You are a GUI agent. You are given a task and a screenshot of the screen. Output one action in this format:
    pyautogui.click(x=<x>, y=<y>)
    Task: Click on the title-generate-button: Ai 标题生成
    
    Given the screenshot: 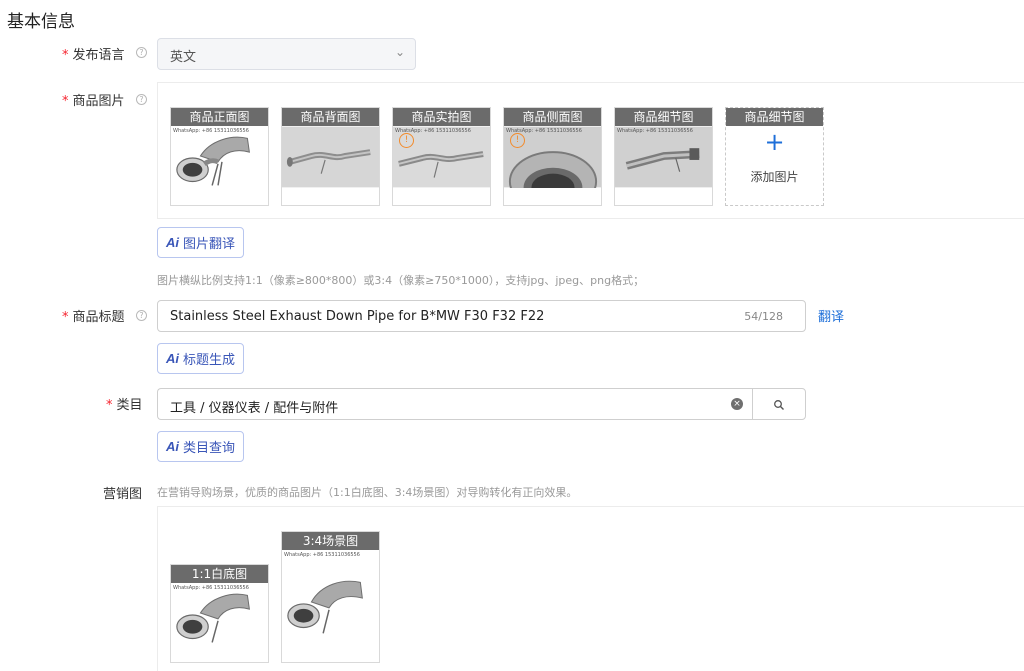 What is the action you would take?
    pyautogui.click(x=201, y=358)
    